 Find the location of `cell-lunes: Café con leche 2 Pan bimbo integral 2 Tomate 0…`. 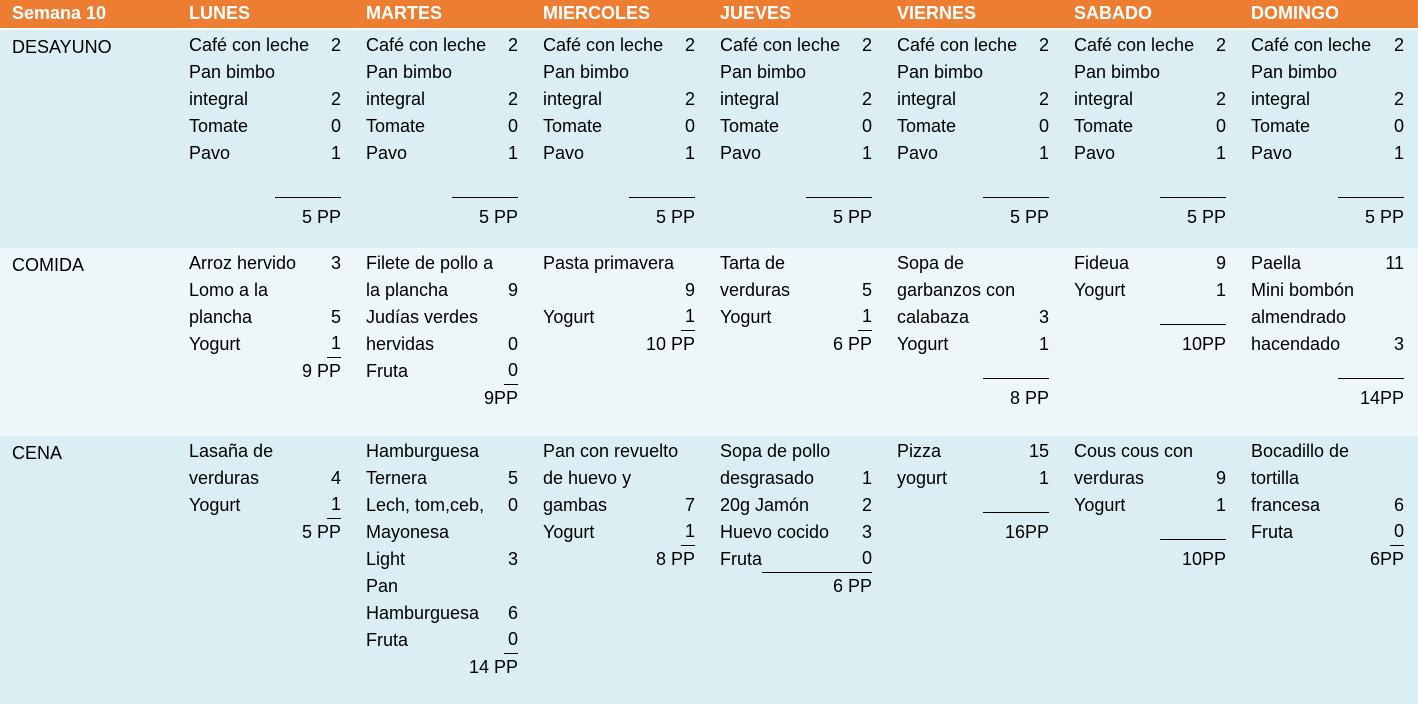

cell-lunes: Café con leche 2 Pan bimbo integral 2 Tomate 0… is located at coordinates (276, 139).